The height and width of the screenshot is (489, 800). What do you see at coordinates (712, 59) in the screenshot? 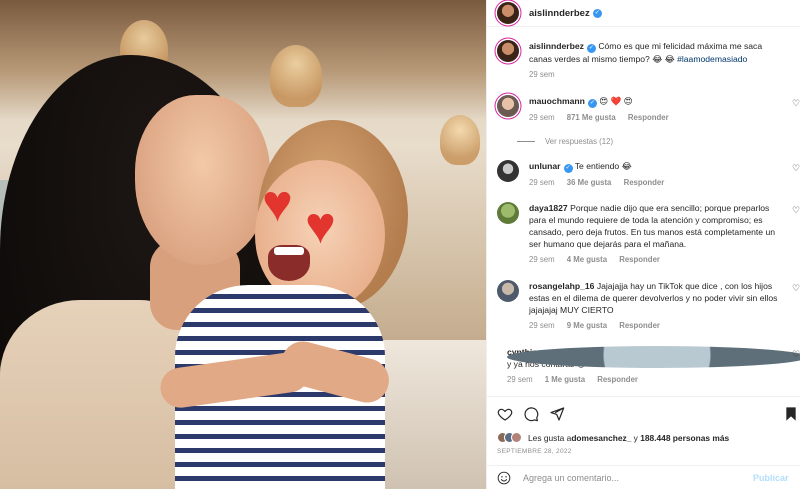
I see `caption-hashtag-link: #laamodemasiado` at bounding box center [712, 59].